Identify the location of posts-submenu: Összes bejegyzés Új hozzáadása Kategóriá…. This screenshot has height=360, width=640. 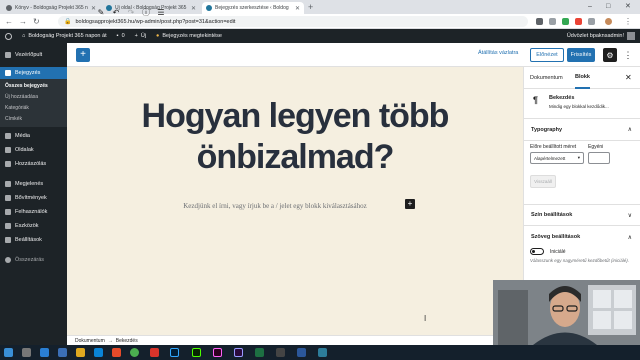
(33, 103).